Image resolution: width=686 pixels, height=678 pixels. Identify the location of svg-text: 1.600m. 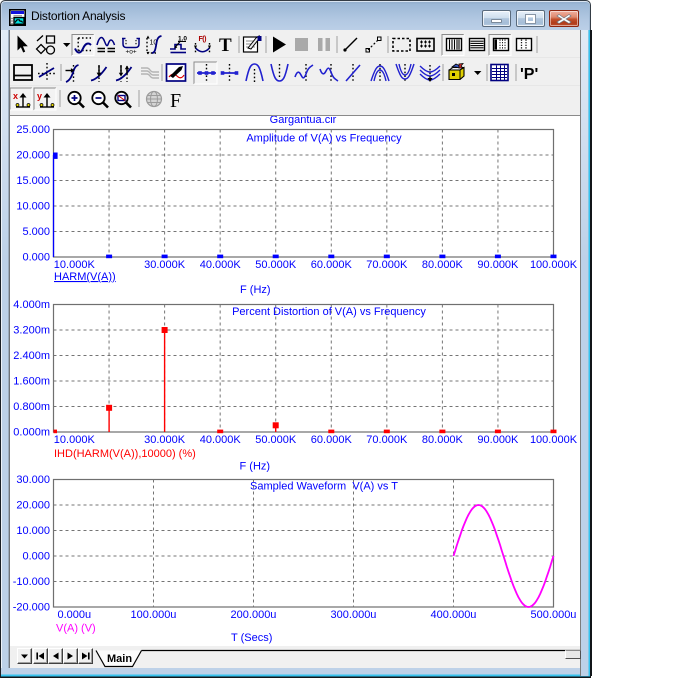
(31, 382).